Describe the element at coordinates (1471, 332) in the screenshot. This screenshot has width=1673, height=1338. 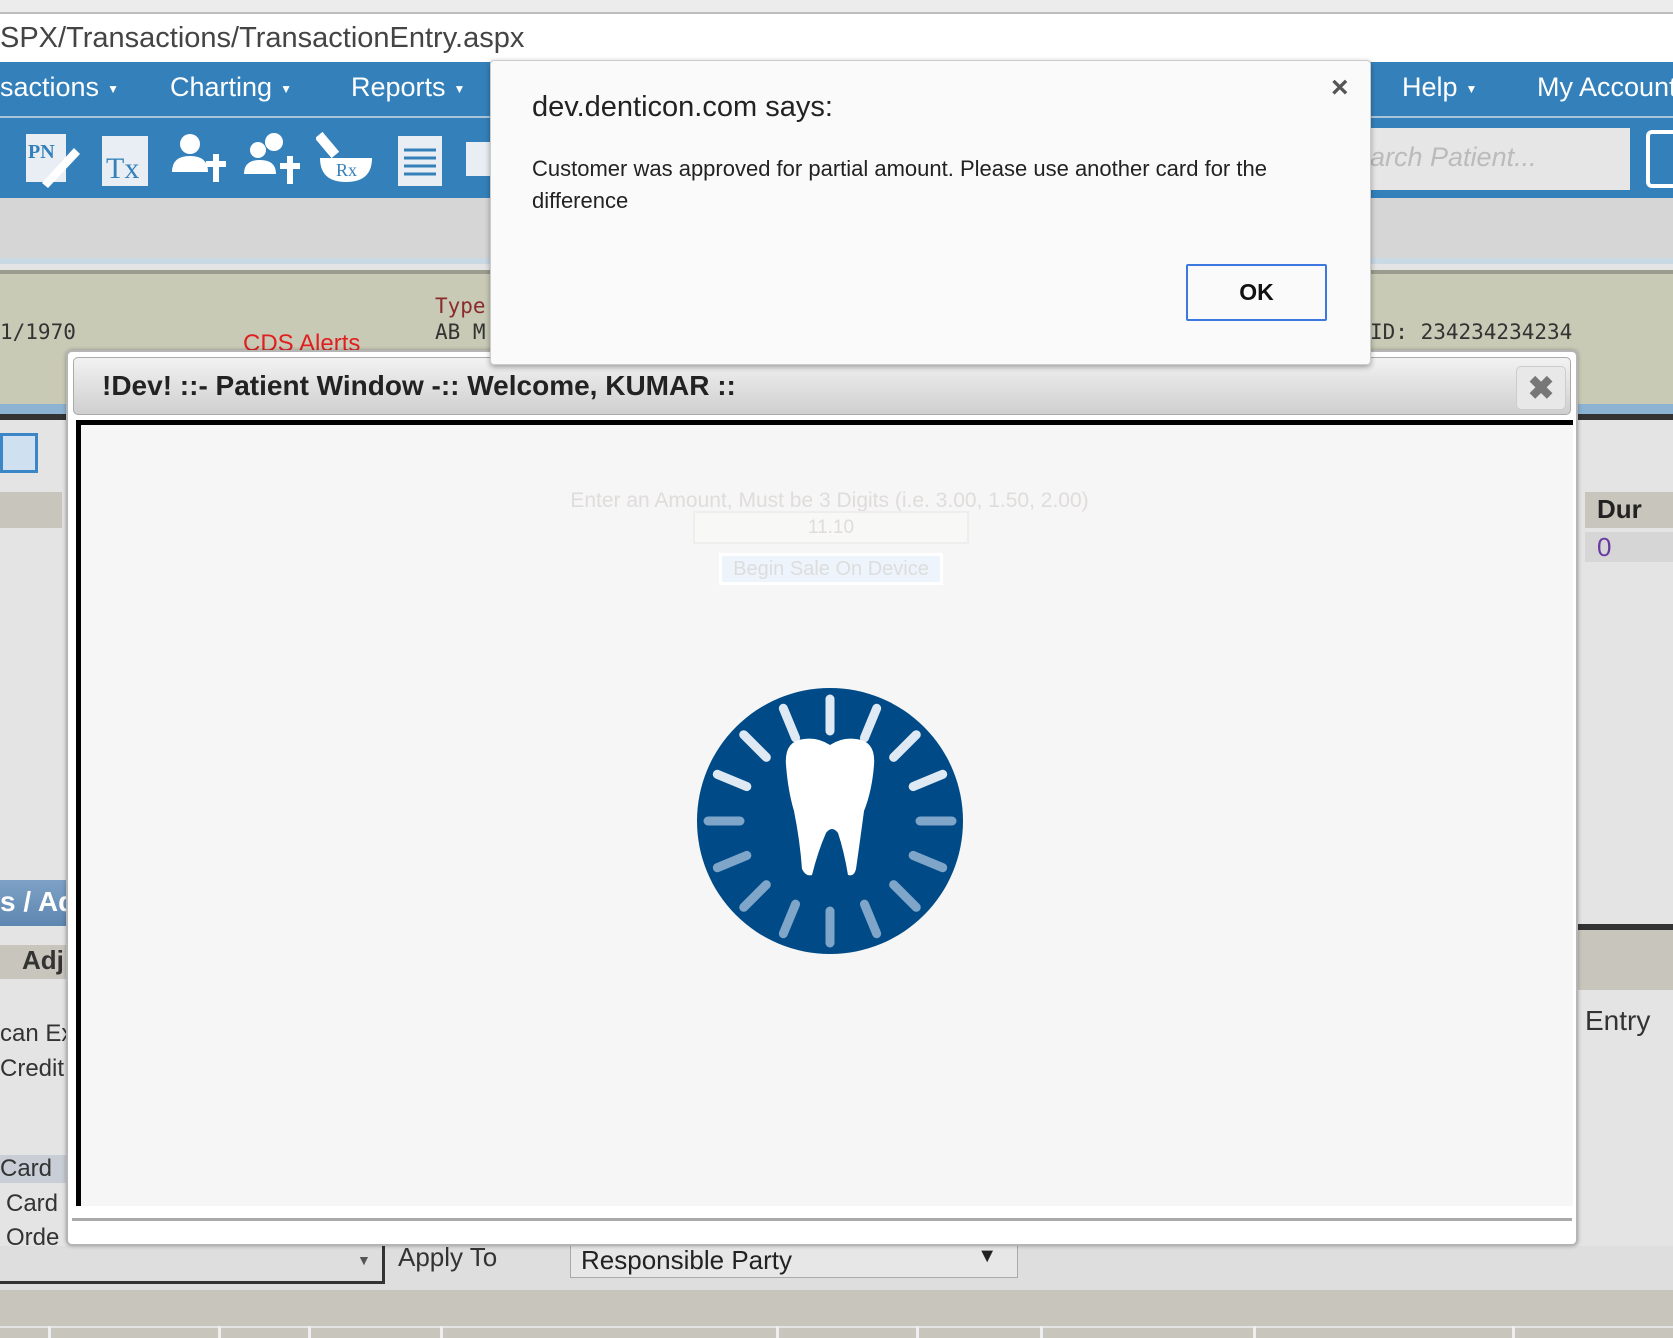
I see `patient-id: ID: 234234234234` at that location.